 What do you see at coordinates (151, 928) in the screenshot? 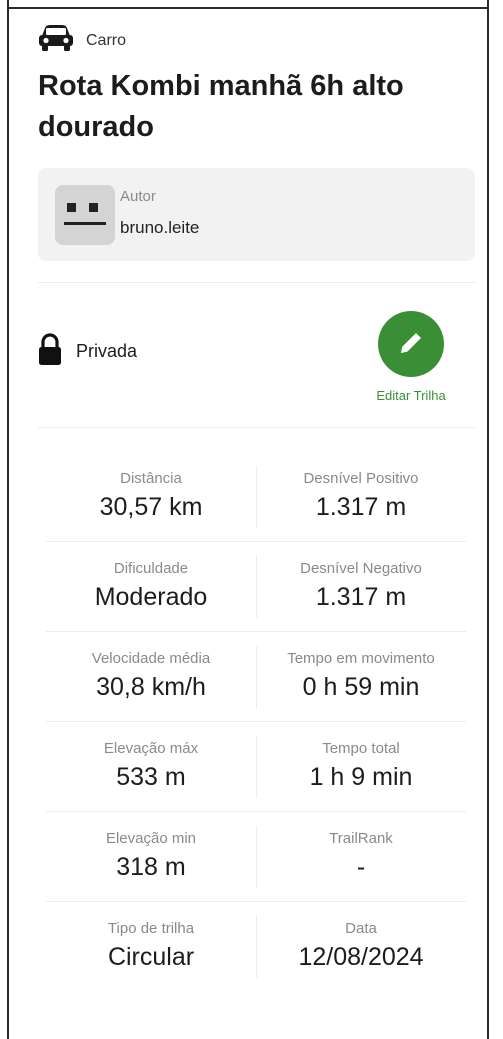
I see `stat-label: Tipo de trilha` at bounding box center [151, 928].